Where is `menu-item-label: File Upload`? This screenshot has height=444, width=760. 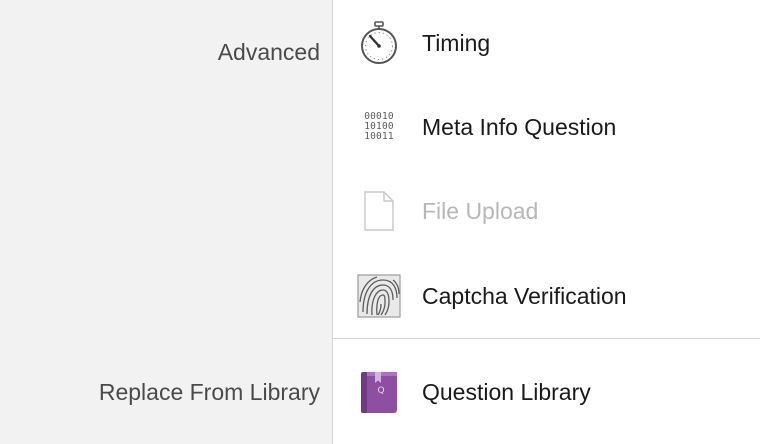 menu-item-label: File Upload is located at coordinates (480, 211).